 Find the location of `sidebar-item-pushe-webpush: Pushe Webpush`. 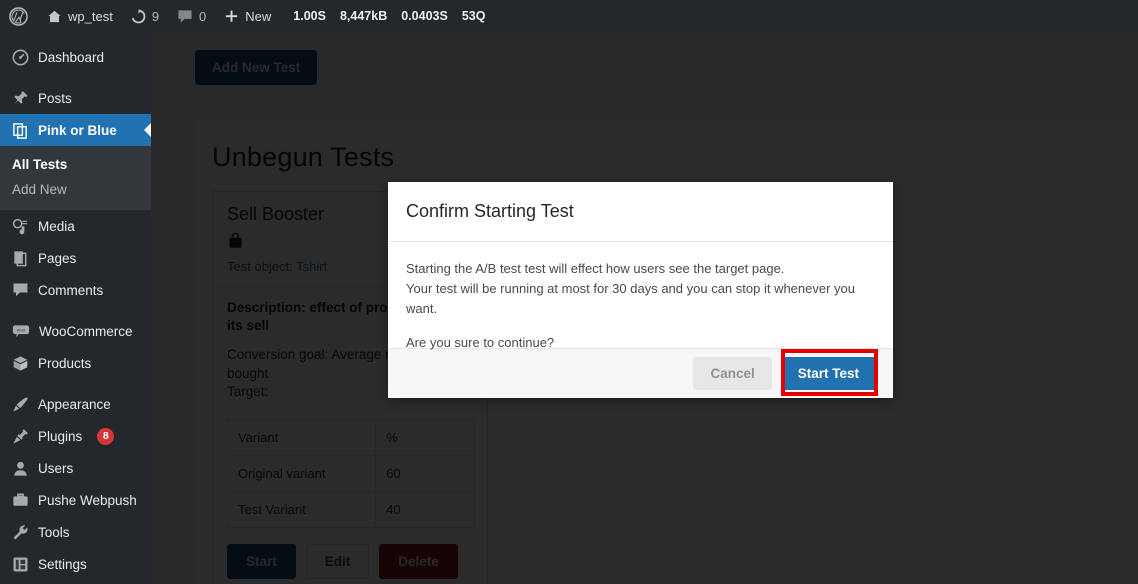

sidebar-item-pushe-webpush: Pushe Webpush is located at coordinates (75, 500).